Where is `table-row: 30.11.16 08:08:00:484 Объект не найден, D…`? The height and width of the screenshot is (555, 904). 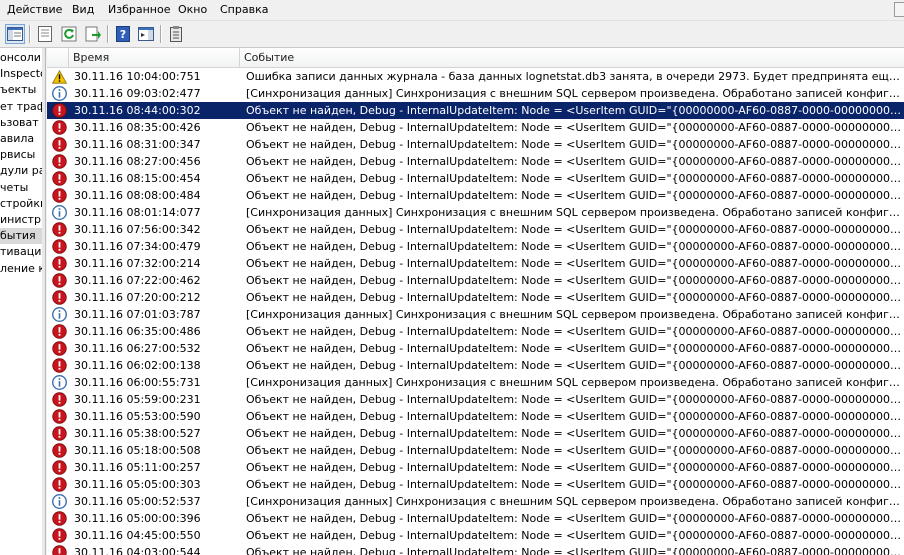 table-row: 30.11.16 08:08:00:484 Объект не найден, D… is located at coordinates (475, 195).